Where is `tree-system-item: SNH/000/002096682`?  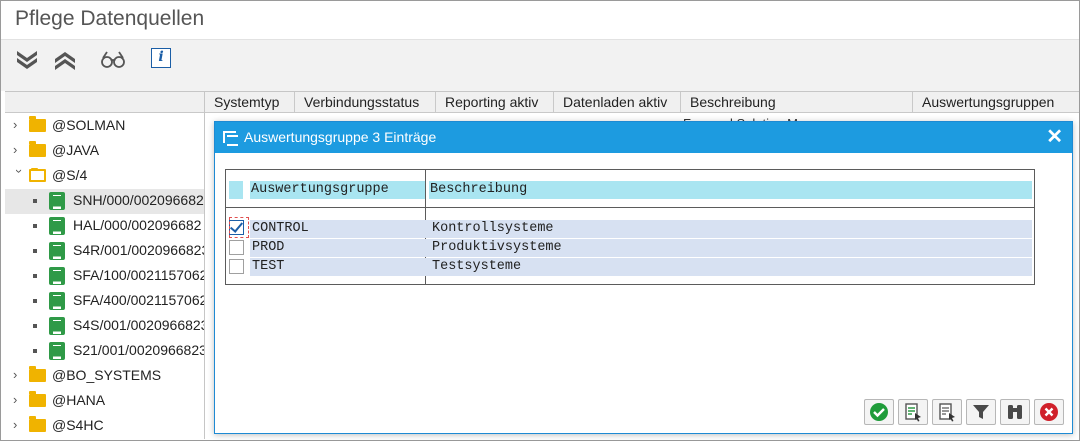
tree-system-item: SNH/000/002096682 is located at coordinates (104, 201).